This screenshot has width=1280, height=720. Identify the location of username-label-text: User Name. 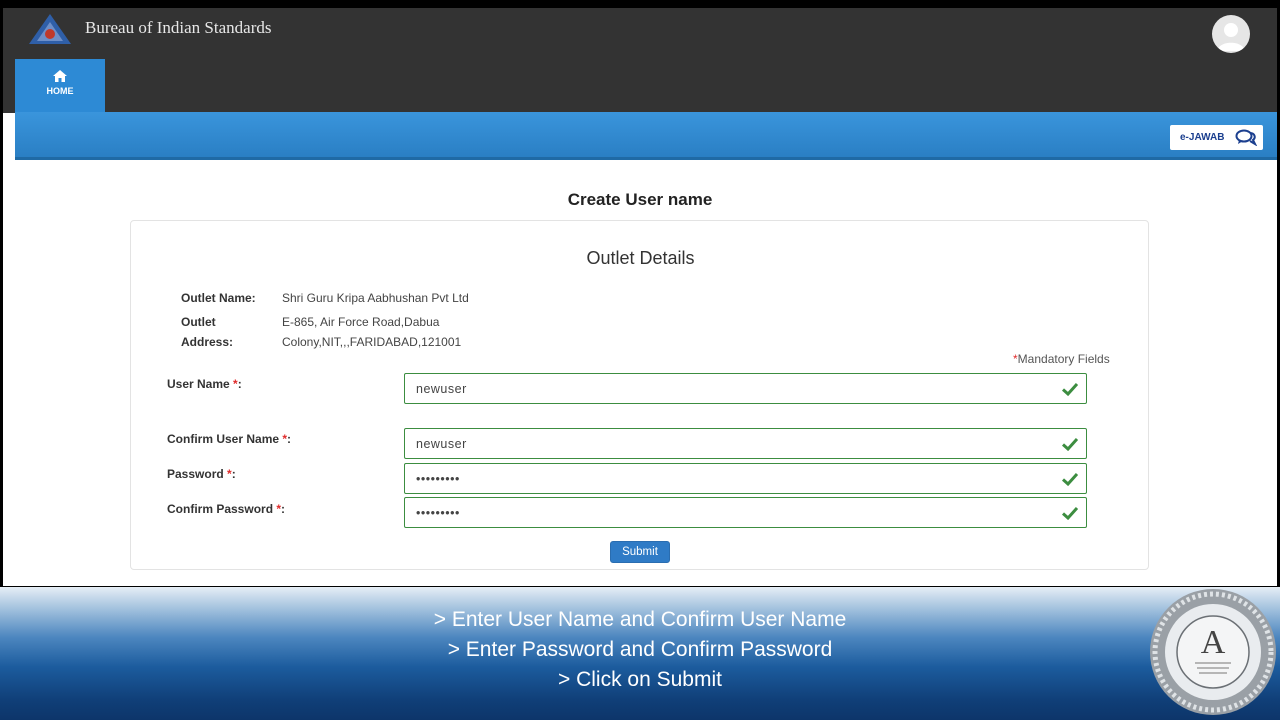
(198, 384).